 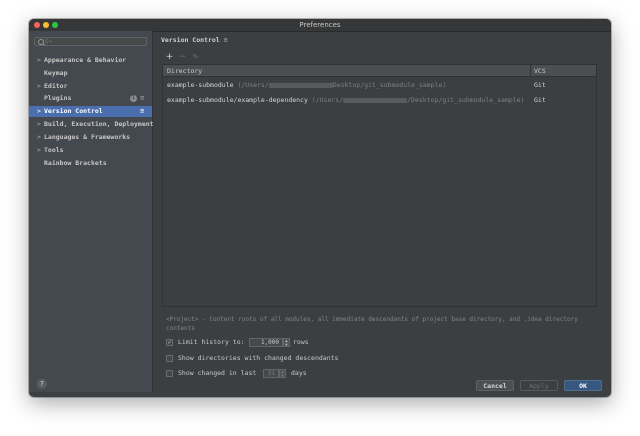 I want to click on show-changed-descendants-checkbox, so click(x=169, y=358).